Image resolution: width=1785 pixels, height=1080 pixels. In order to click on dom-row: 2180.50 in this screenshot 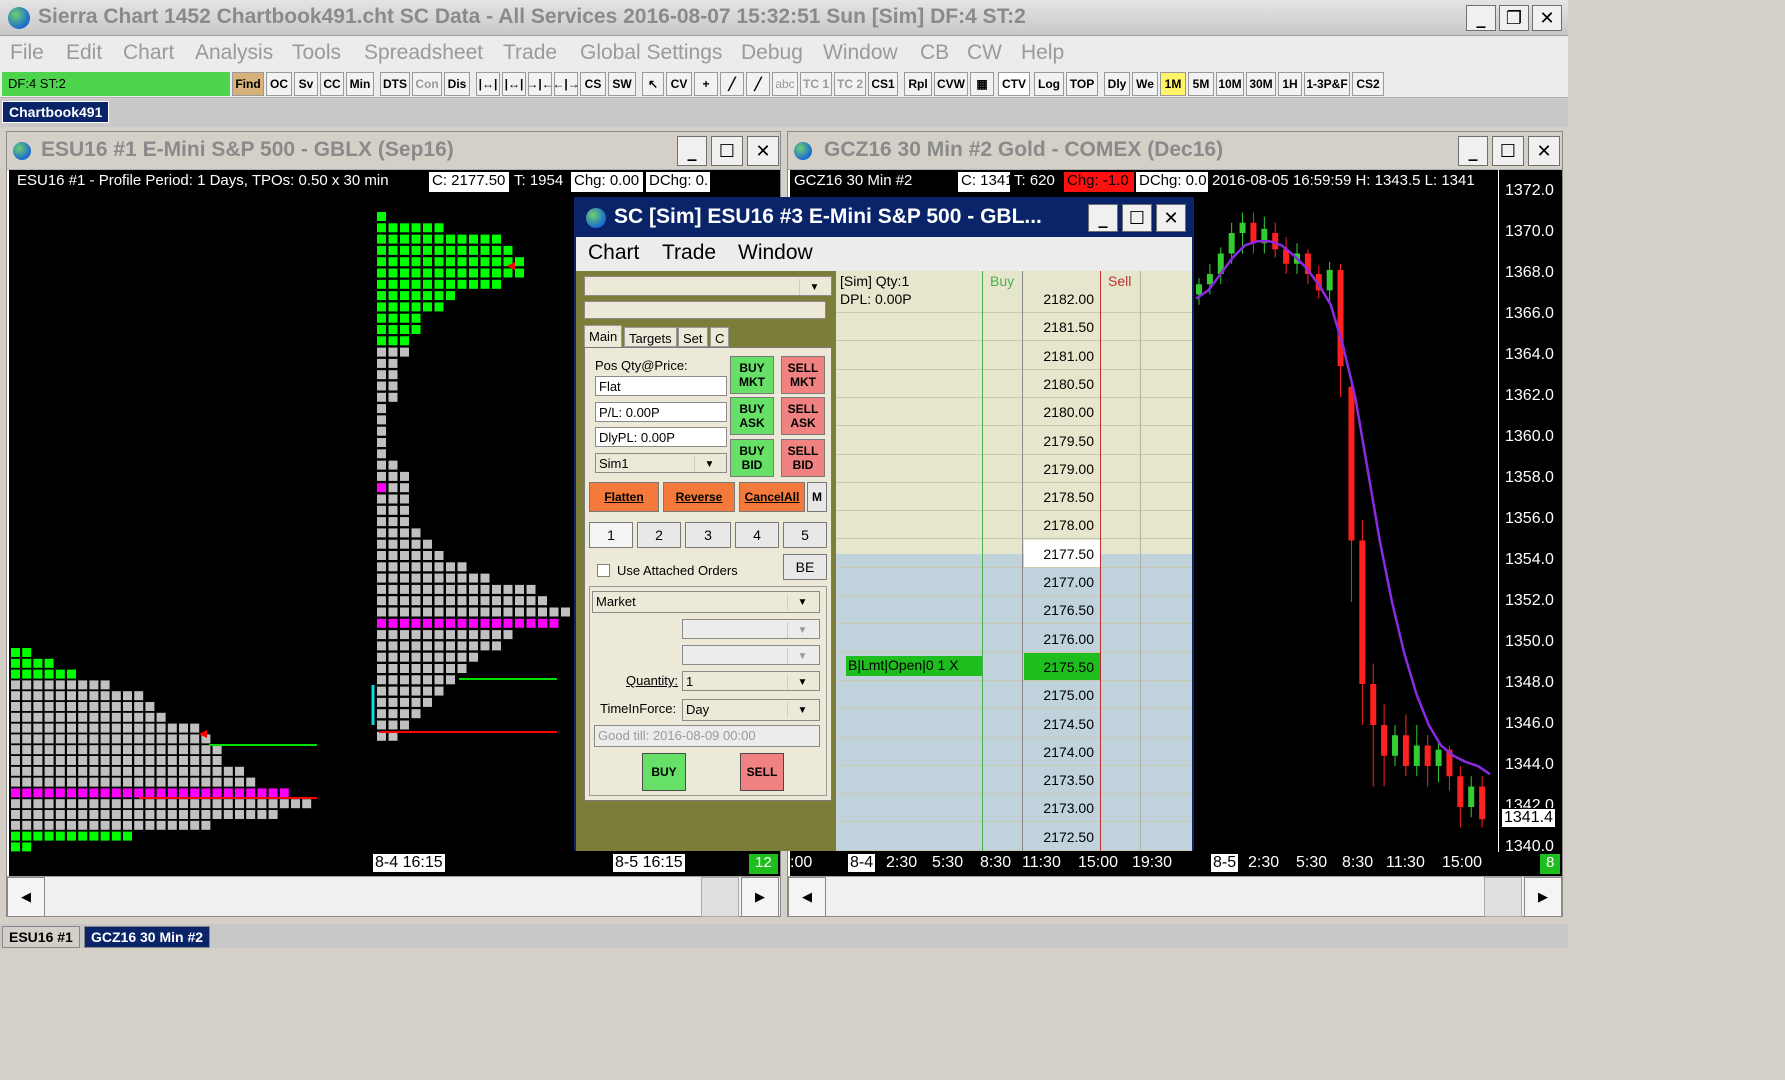, I will do `click(1014, 384)`.